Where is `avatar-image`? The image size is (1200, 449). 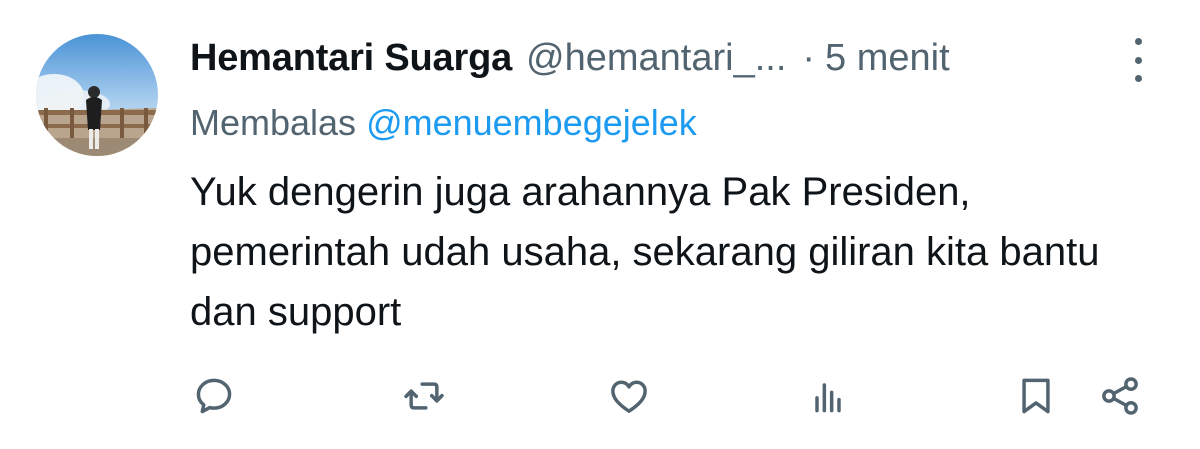
avatar-image is located at coordinates (97, 95).